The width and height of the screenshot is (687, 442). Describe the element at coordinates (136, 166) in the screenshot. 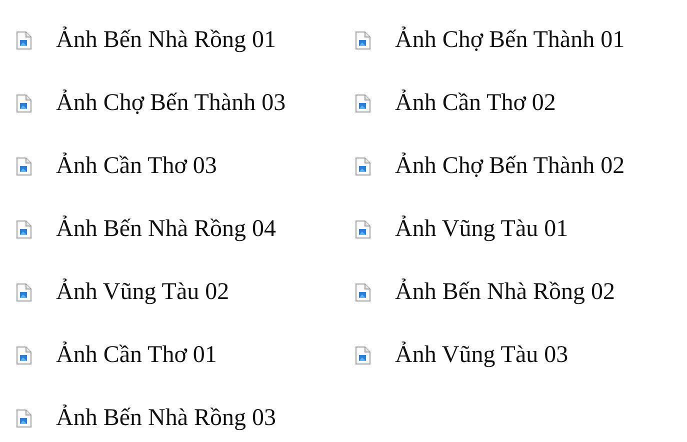

I see `file-name: Ảnh Cần Thơ 03` at that location.